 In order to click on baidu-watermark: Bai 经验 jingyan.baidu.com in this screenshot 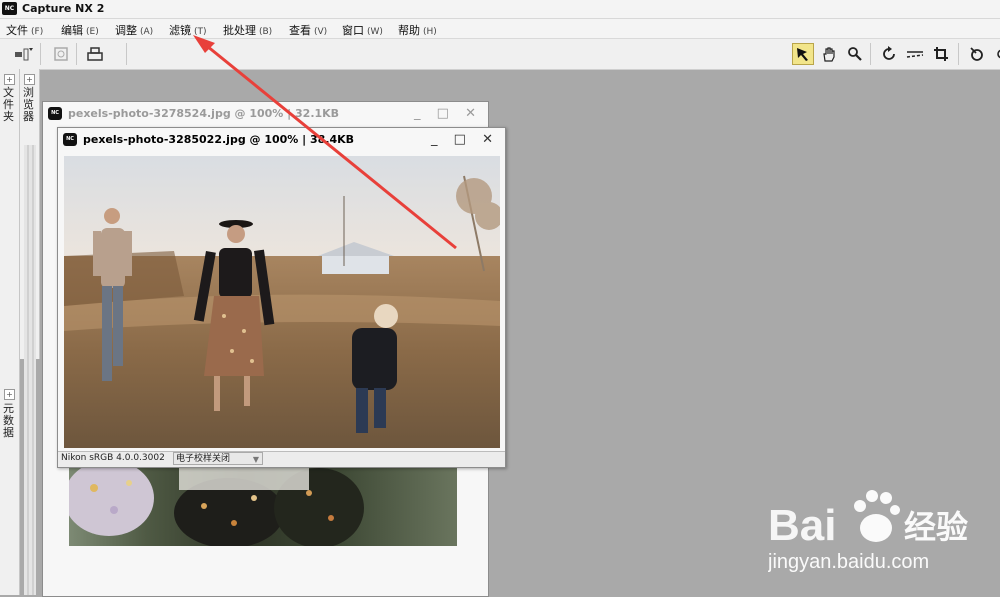, I will do `click(882, 534)`.